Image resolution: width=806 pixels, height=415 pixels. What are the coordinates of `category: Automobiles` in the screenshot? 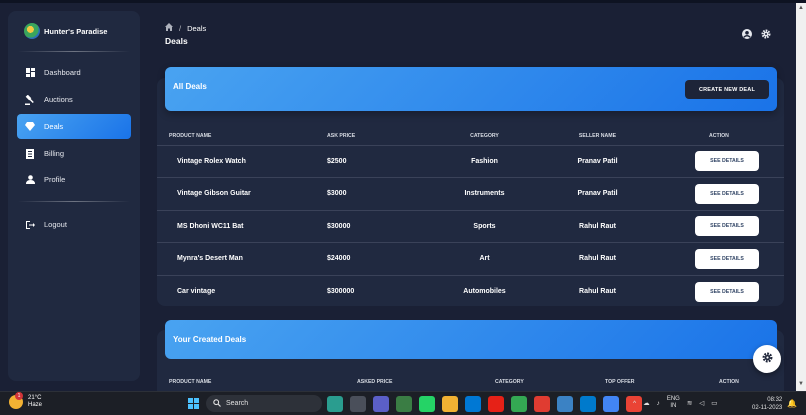 It's located at (484, 291).